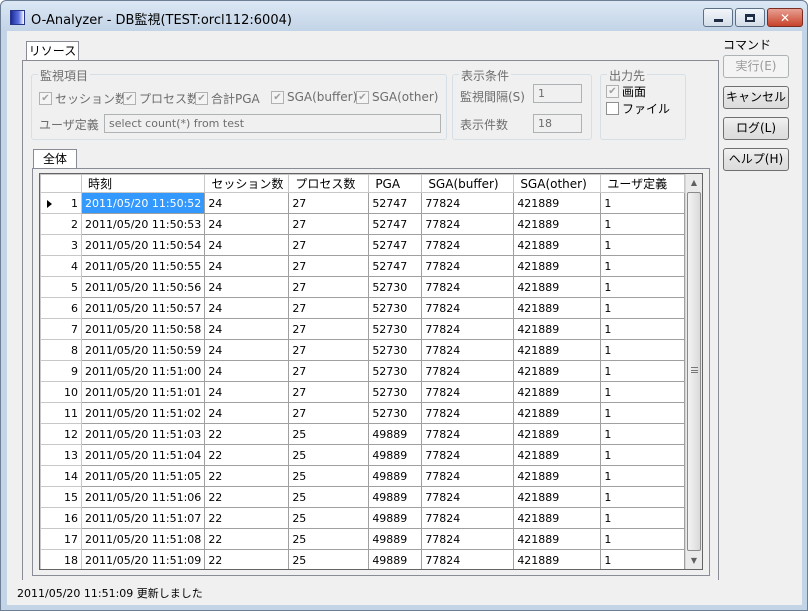  I want to click on output-file-checkbox: ファイル, so click(638, 108).